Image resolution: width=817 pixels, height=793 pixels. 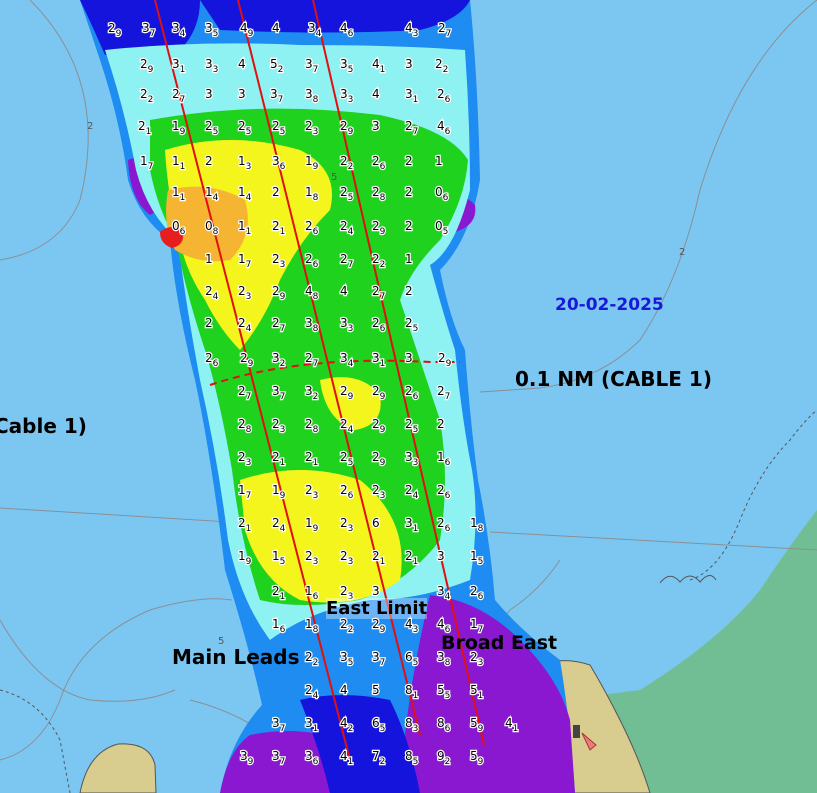 I want to click on sounding: 6, so click(x=376, y=523).